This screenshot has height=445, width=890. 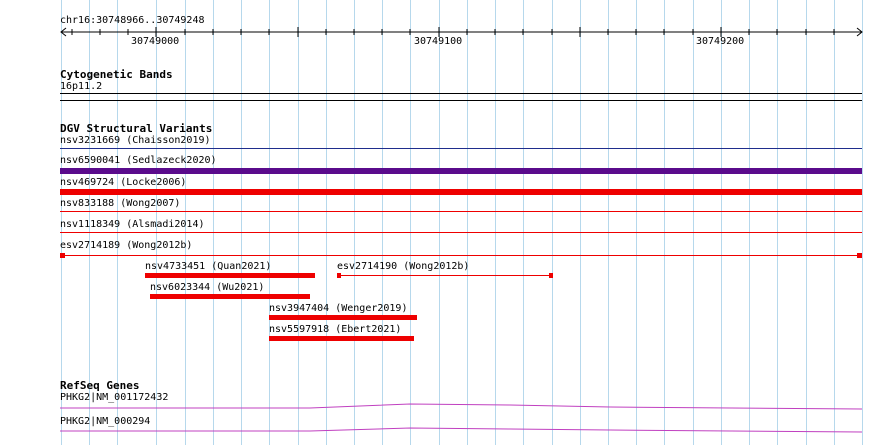 I want to click on gene-models, so click(x=461, y=418).